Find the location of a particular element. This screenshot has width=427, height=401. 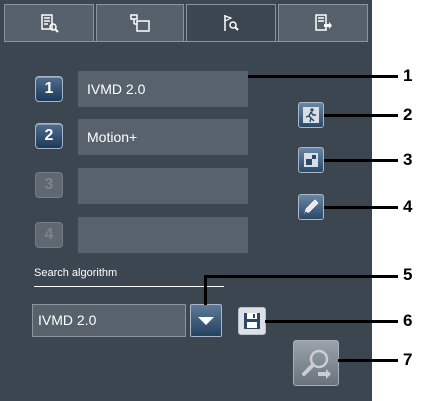

flag-magnifier-icon is located at coordinates (231, 23).